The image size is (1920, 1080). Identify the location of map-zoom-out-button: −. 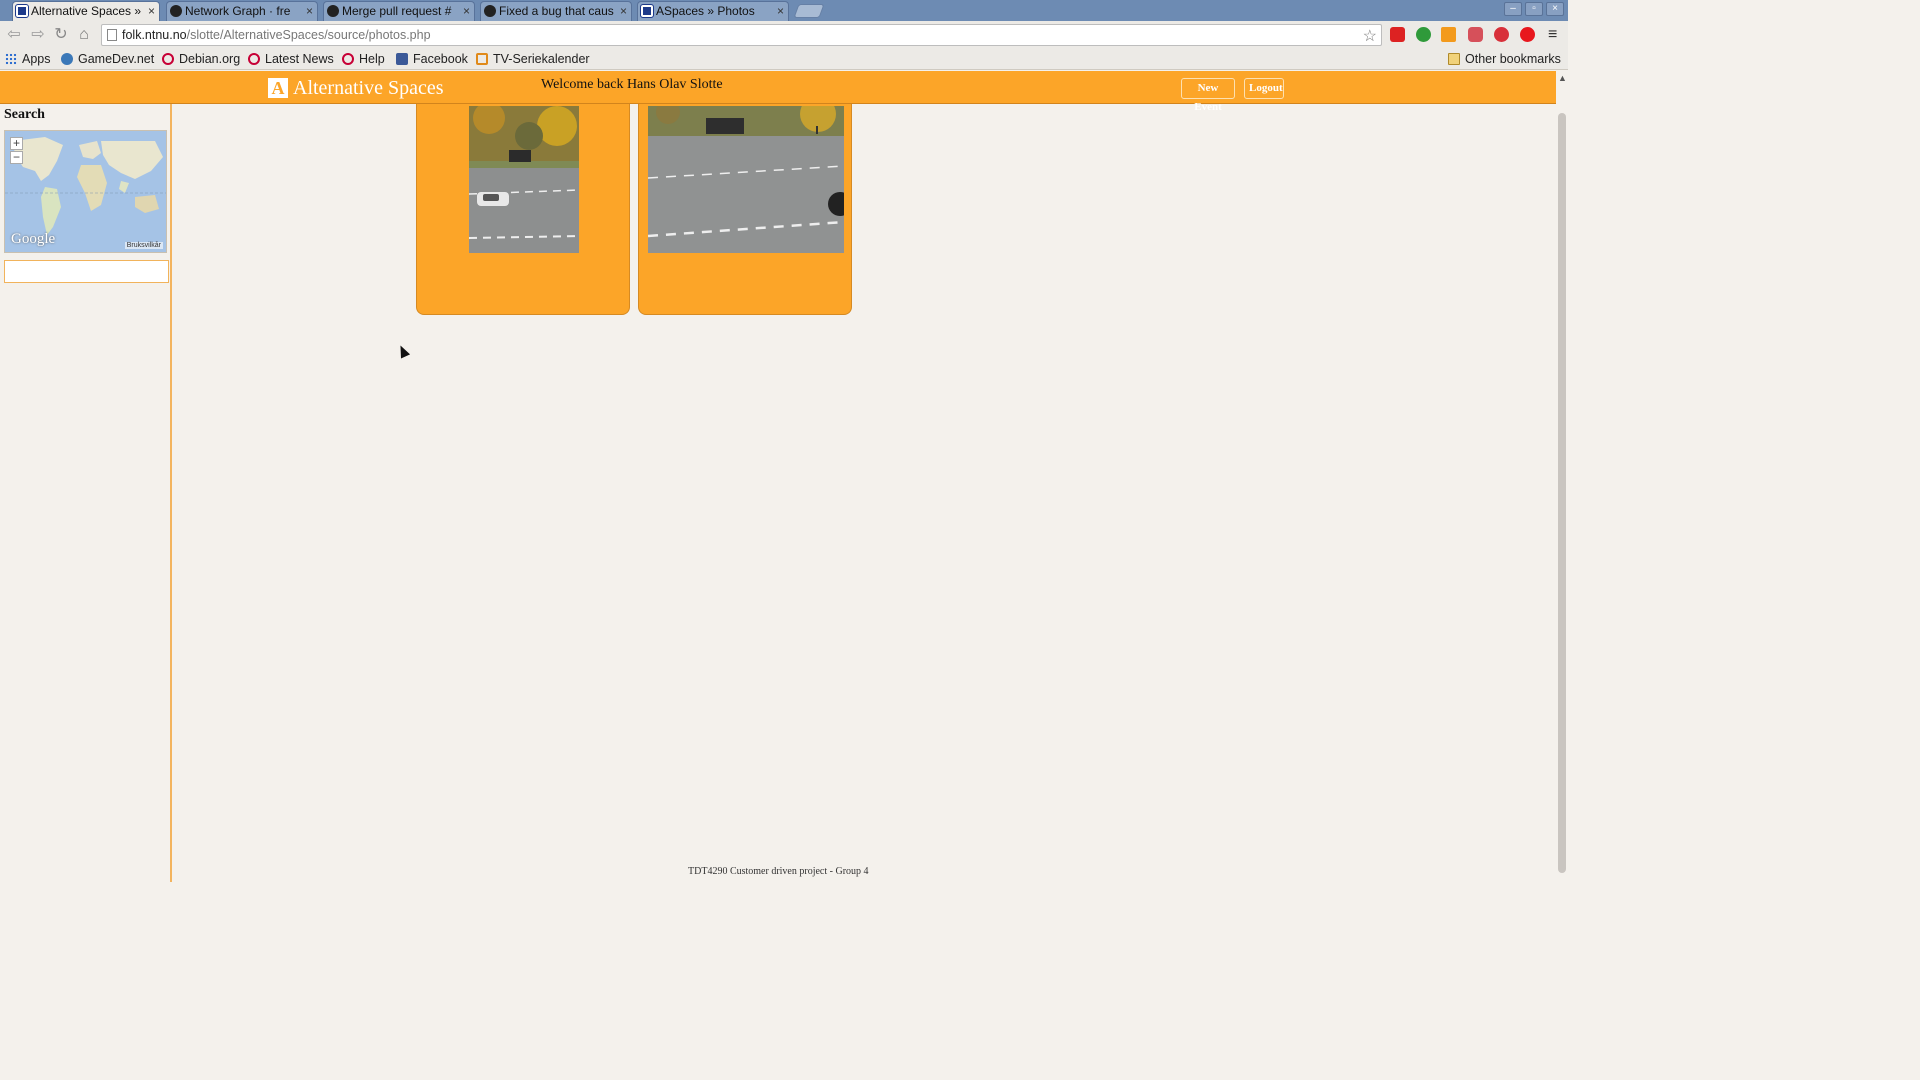
(16, 157).